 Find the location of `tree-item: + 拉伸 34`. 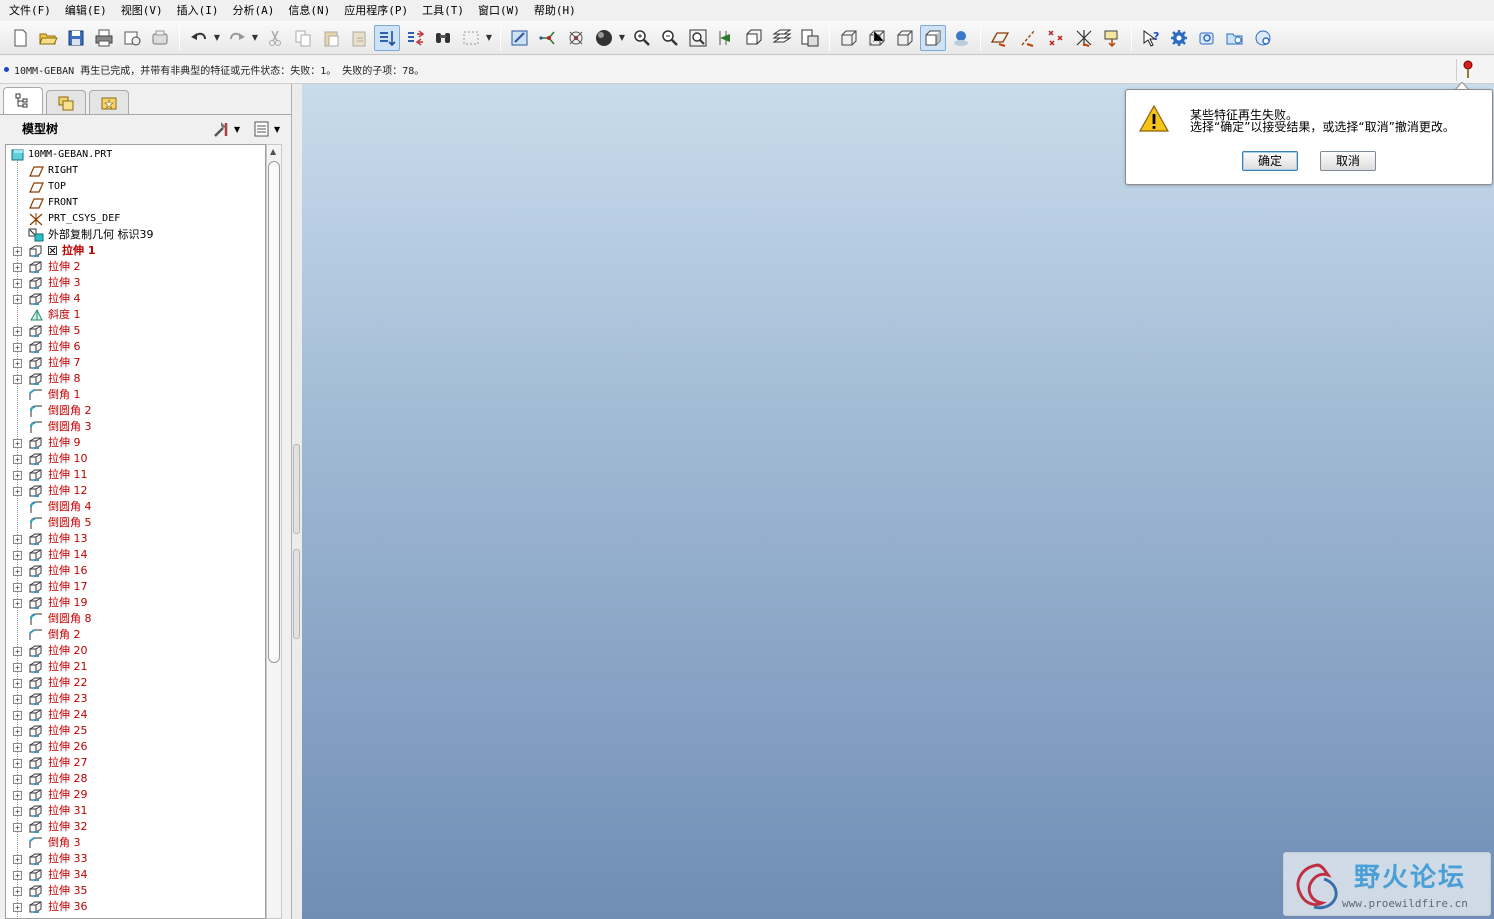

tree-item: + 拉伸 34 is located at coordinates (135, 875).